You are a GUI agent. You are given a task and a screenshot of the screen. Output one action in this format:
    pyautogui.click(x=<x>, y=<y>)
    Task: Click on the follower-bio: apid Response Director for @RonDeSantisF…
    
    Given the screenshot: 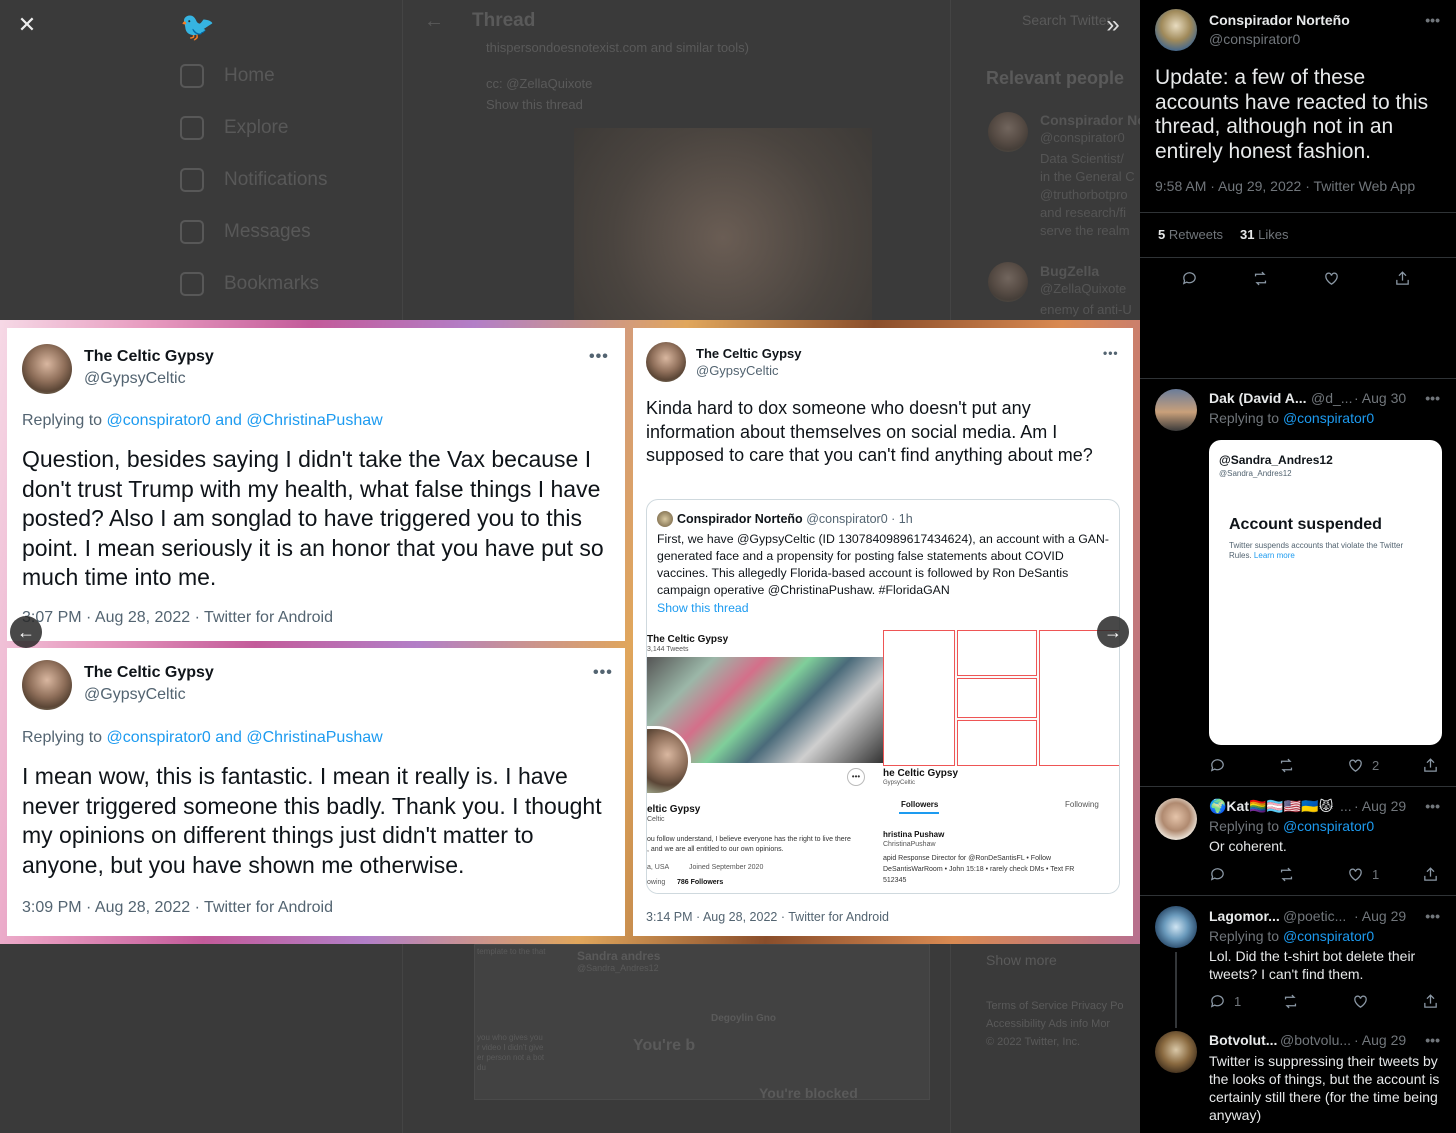 What is the action you would take?
    pyautogui.click(x=967, y=858)
    